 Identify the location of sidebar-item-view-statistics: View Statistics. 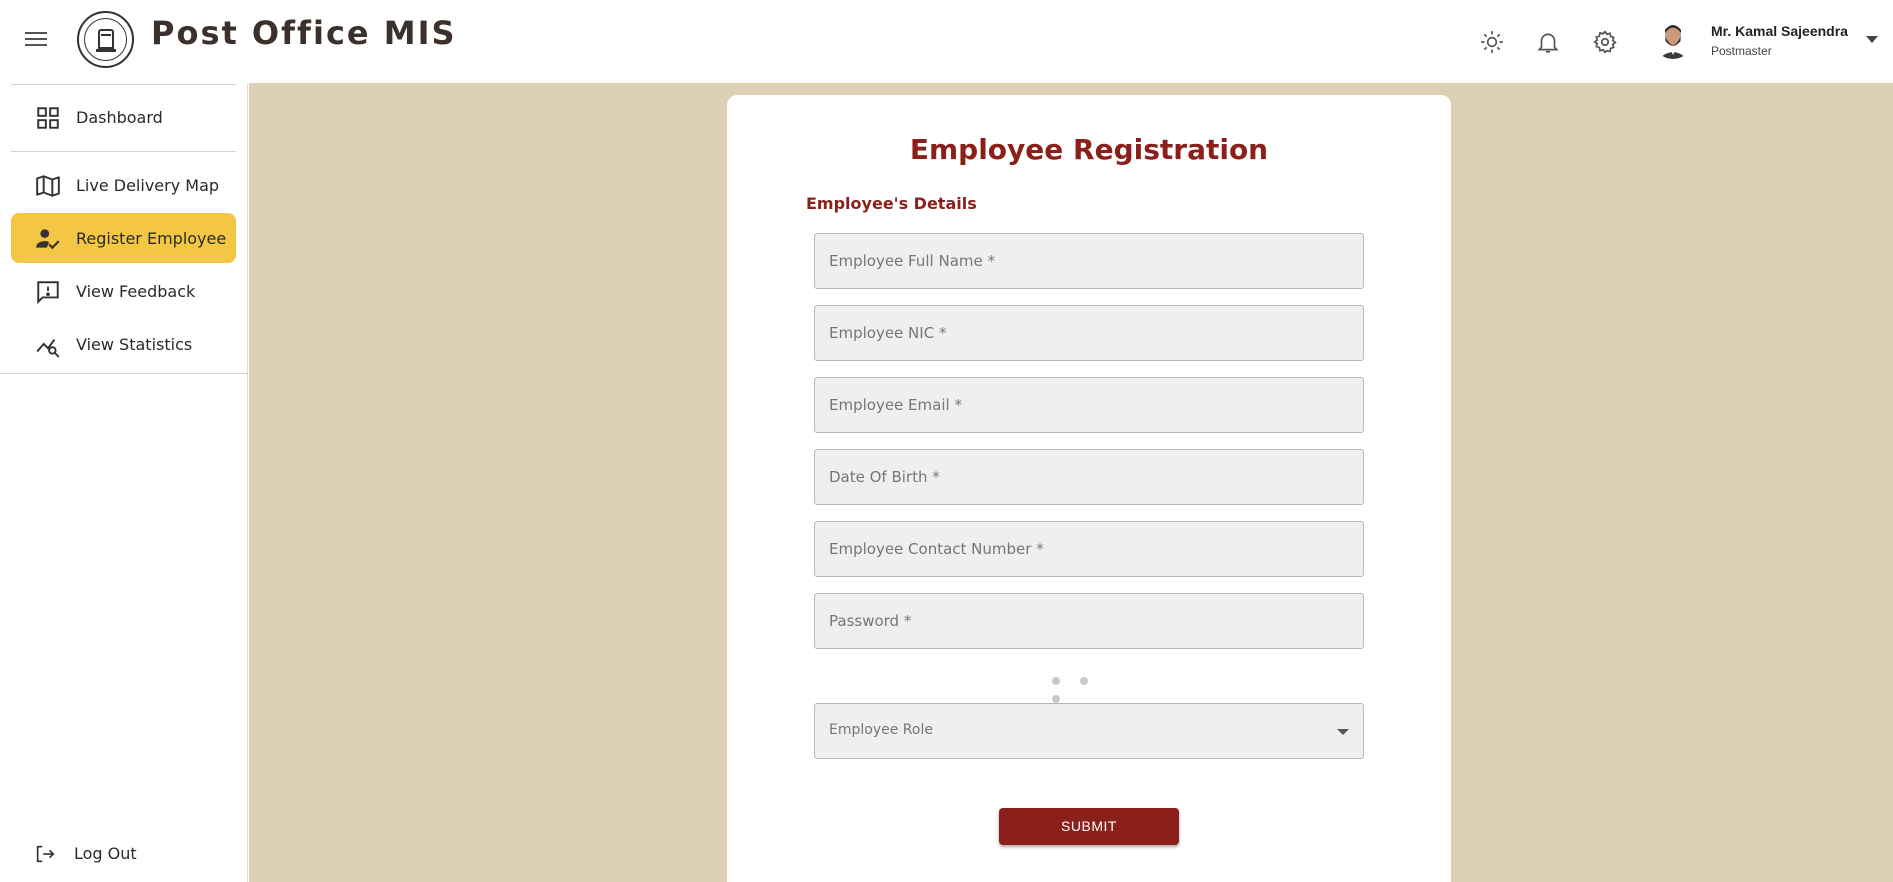
(123, 344).